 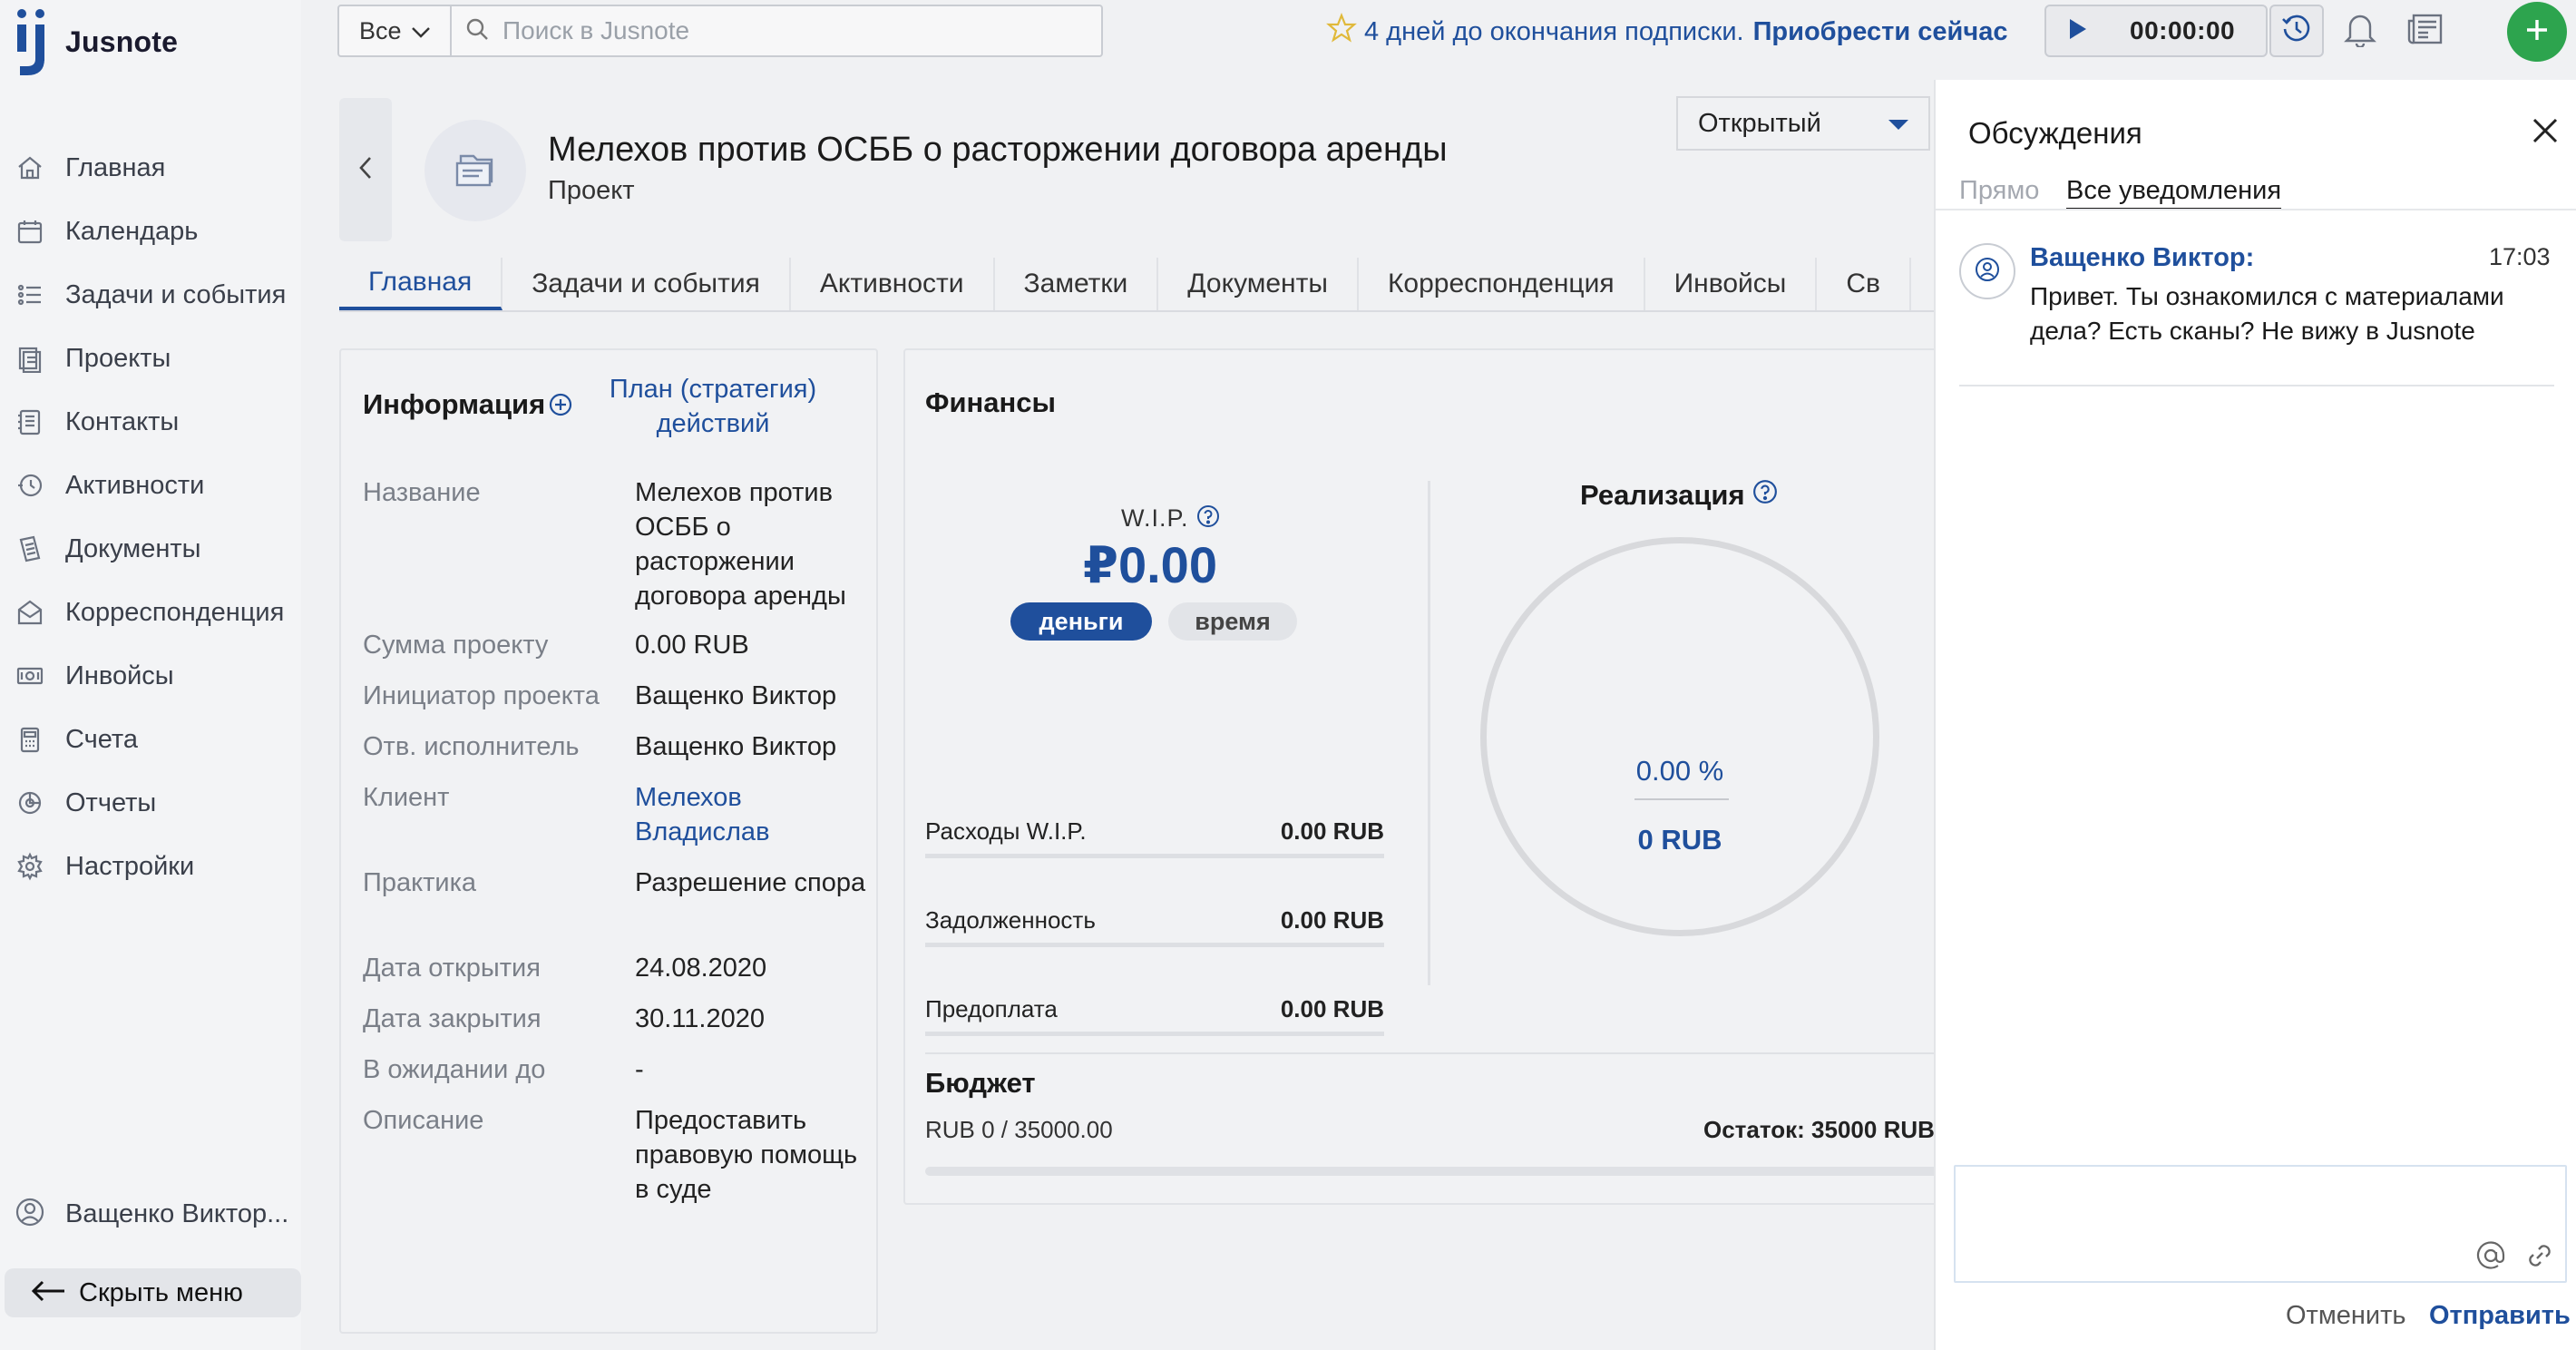 What do you see at coordinates (1987, 271) in the screenshot?
I see `avatar` at bounding box center [1987, 271].